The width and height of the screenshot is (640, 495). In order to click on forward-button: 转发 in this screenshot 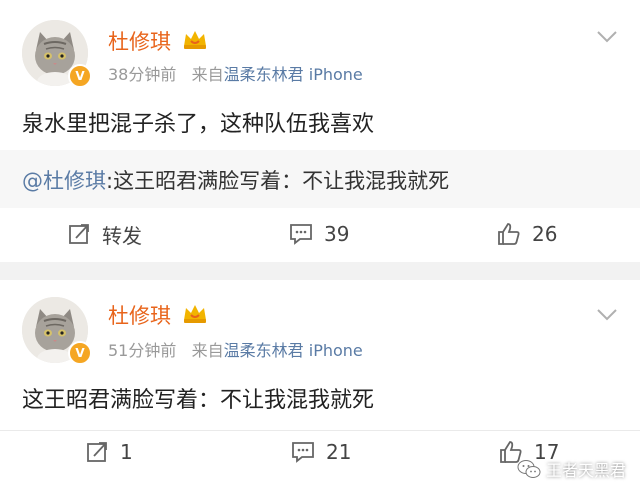, I will do `click(105, 234)`.